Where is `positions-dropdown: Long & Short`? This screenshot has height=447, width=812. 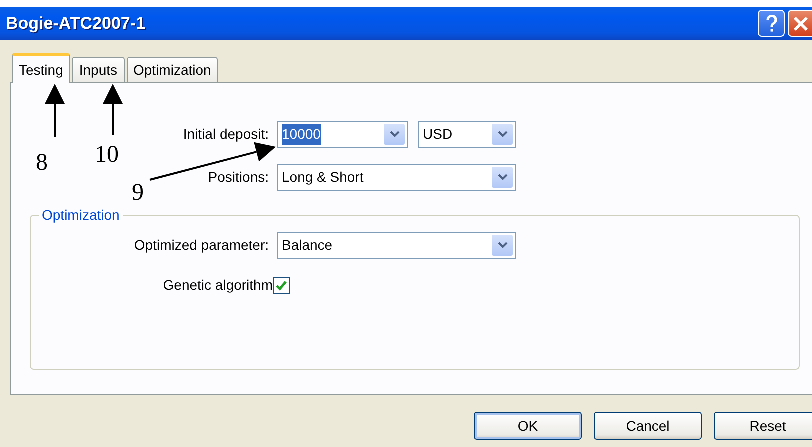
positions-dropdown: Long & Short is located at coordinates (396, 177).